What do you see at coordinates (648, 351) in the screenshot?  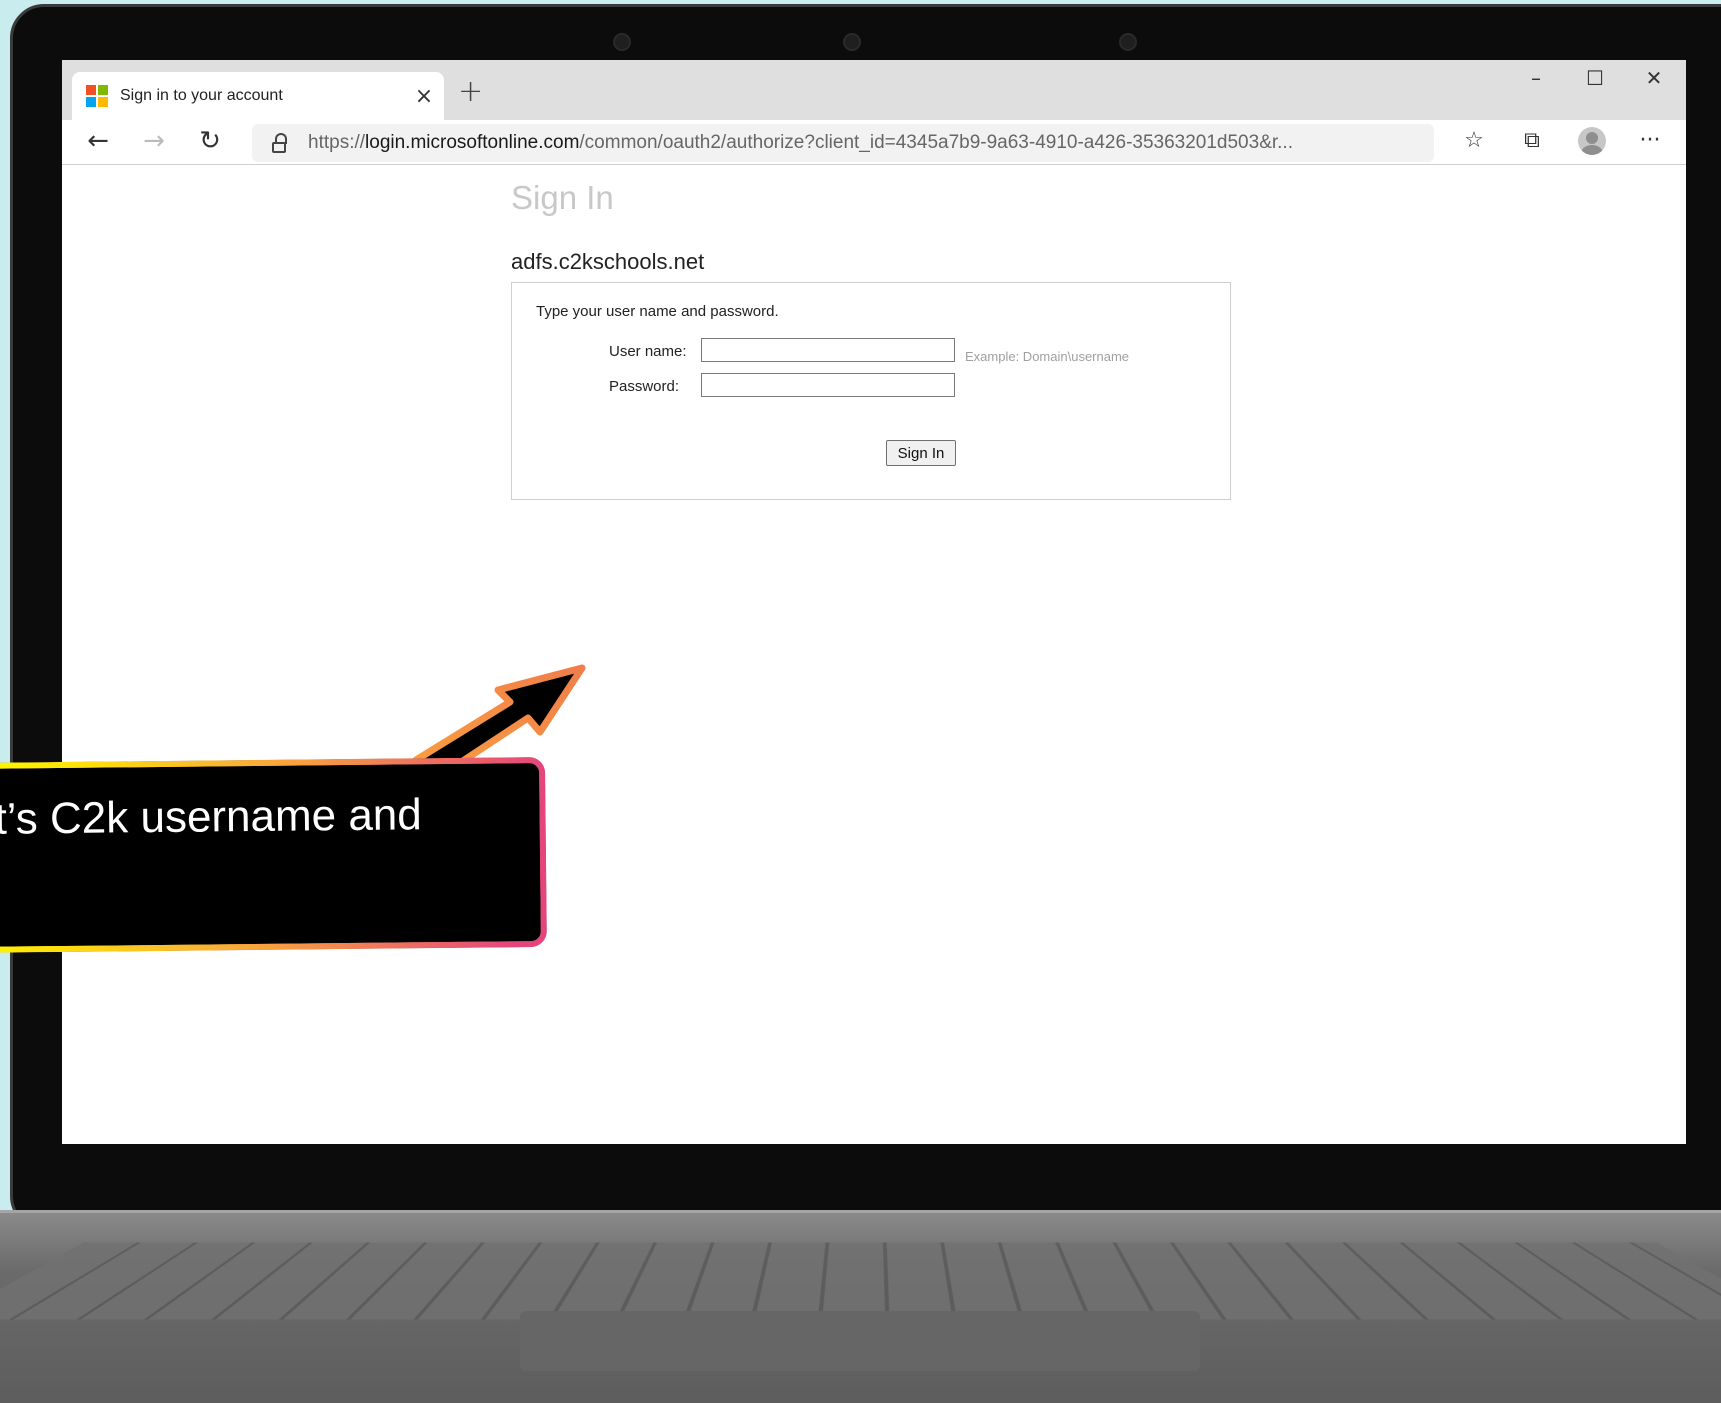 I see `username-label: User name:` at bounding box center [648, 351].